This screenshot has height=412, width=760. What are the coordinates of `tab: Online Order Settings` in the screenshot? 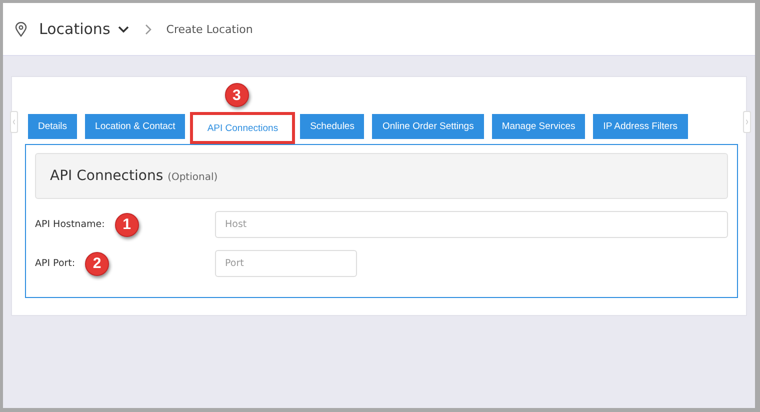 It's located at (428, 126).